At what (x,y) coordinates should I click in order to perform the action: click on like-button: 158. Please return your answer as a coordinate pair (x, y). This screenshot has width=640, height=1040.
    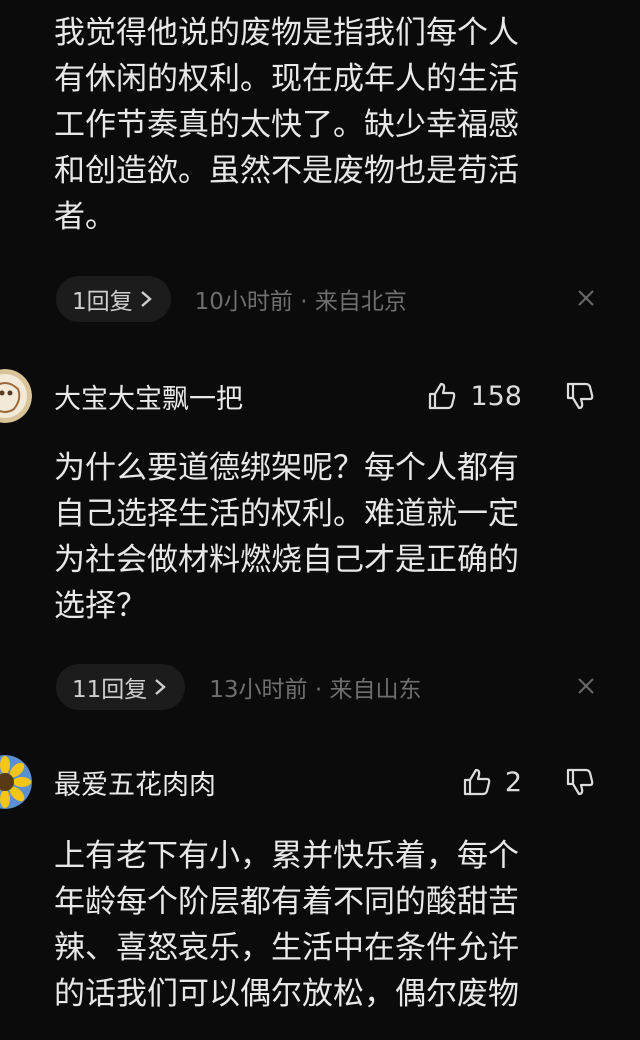
    Looking at the image, I should click on (474, 396).